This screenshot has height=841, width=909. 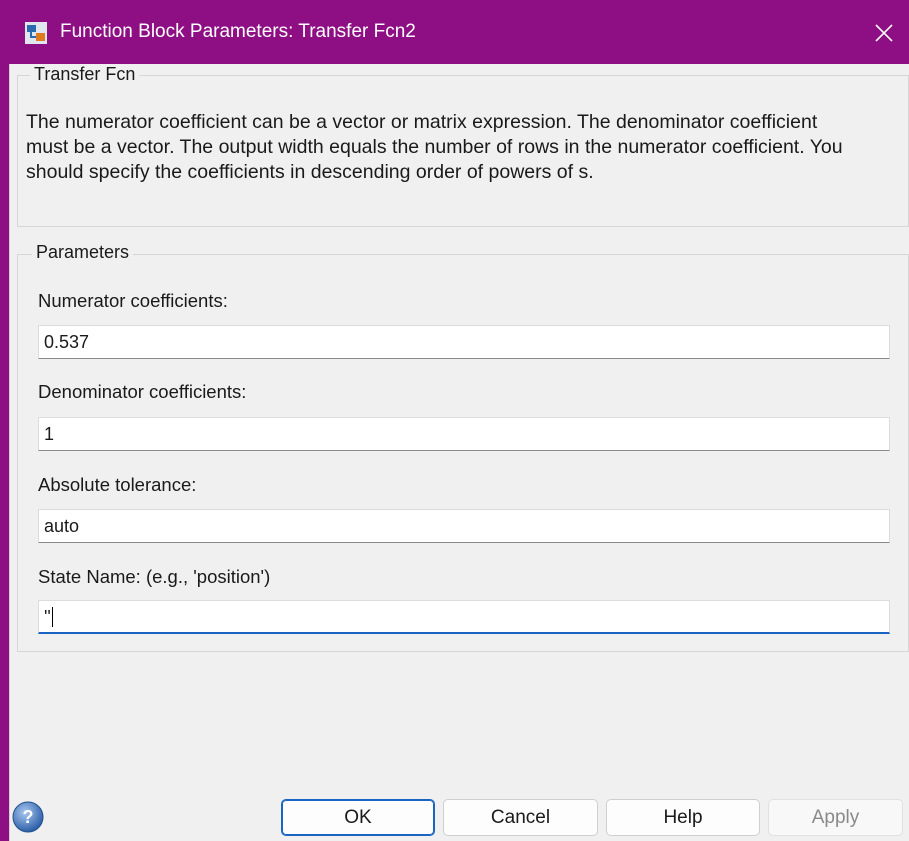 I want to click on numerator-field: 0.537, so click(x=464, y=342).